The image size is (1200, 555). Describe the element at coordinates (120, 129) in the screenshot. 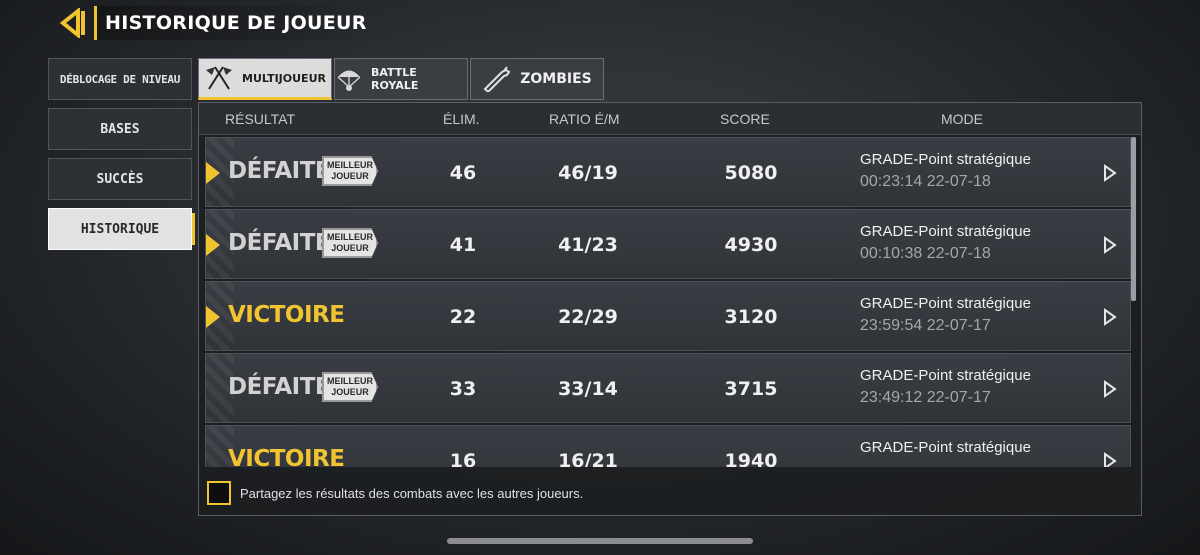

I see `sidebar-item-bases: BASES` at that location.